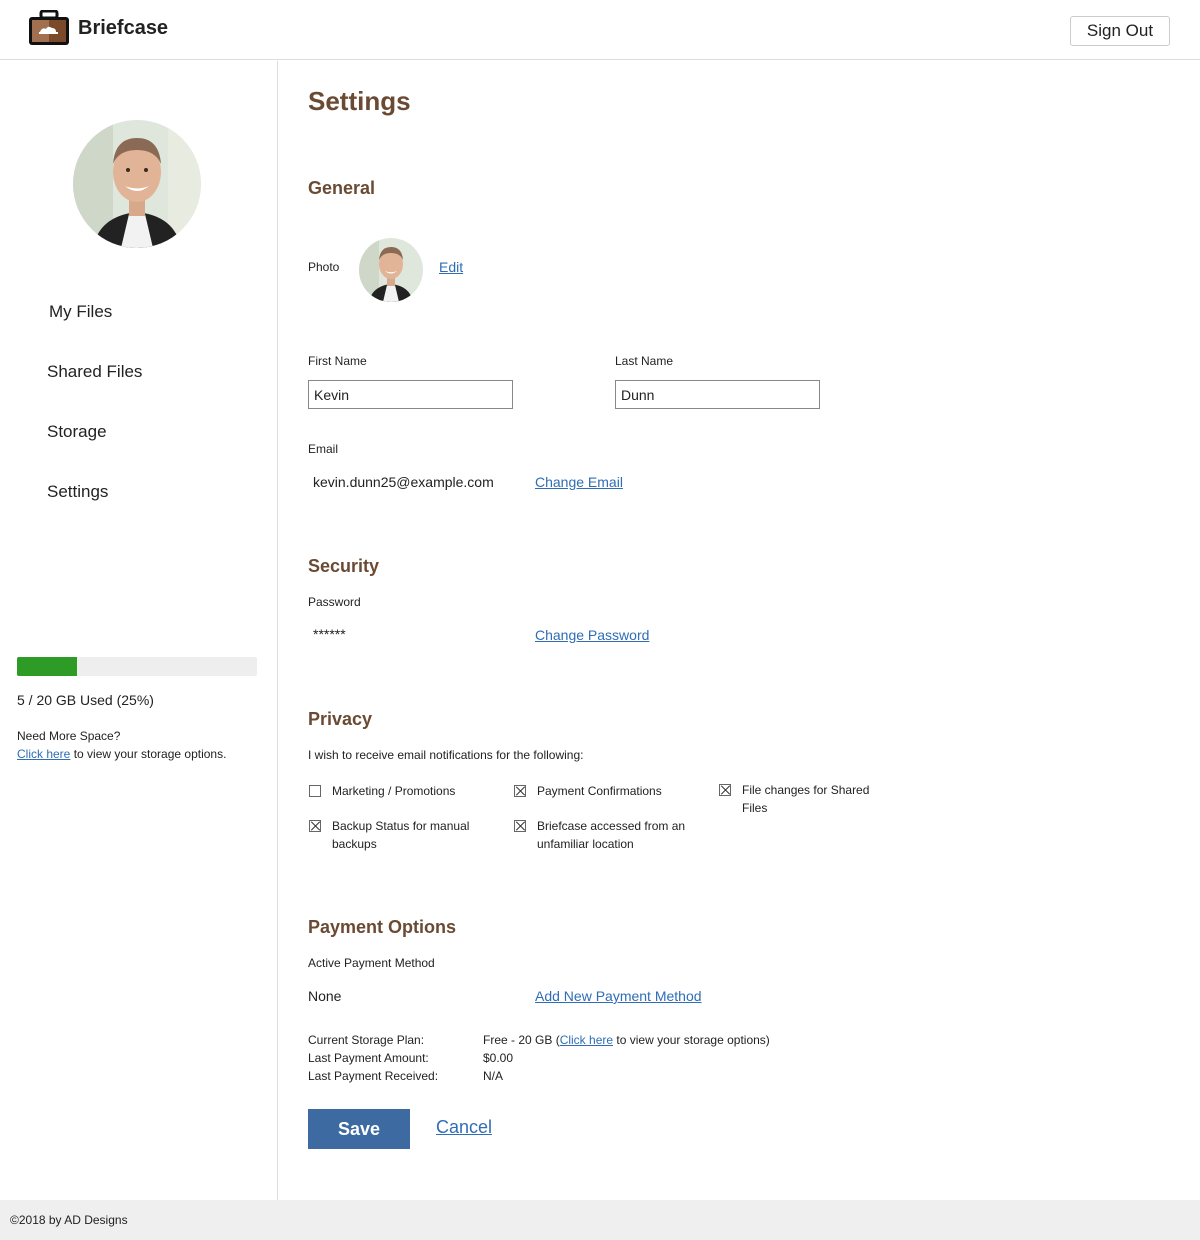 Image resolution: width=1200 pixels, height=1240 pixels. I want to click on storage-progress-fill, so click(47, 666).